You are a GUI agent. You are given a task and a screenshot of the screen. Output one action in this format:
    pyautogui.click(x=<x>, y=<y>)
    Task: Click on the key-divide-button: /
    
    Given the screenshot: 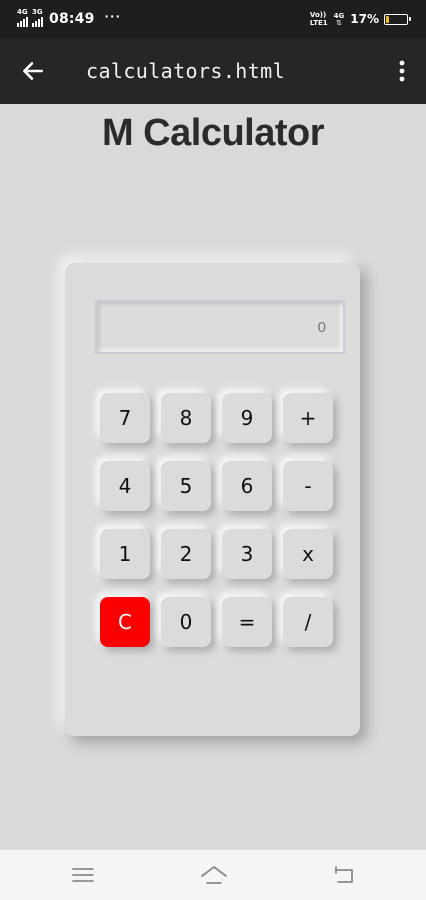 What is the action you would take?
    pyautogui.click(x=308, y=622)
    